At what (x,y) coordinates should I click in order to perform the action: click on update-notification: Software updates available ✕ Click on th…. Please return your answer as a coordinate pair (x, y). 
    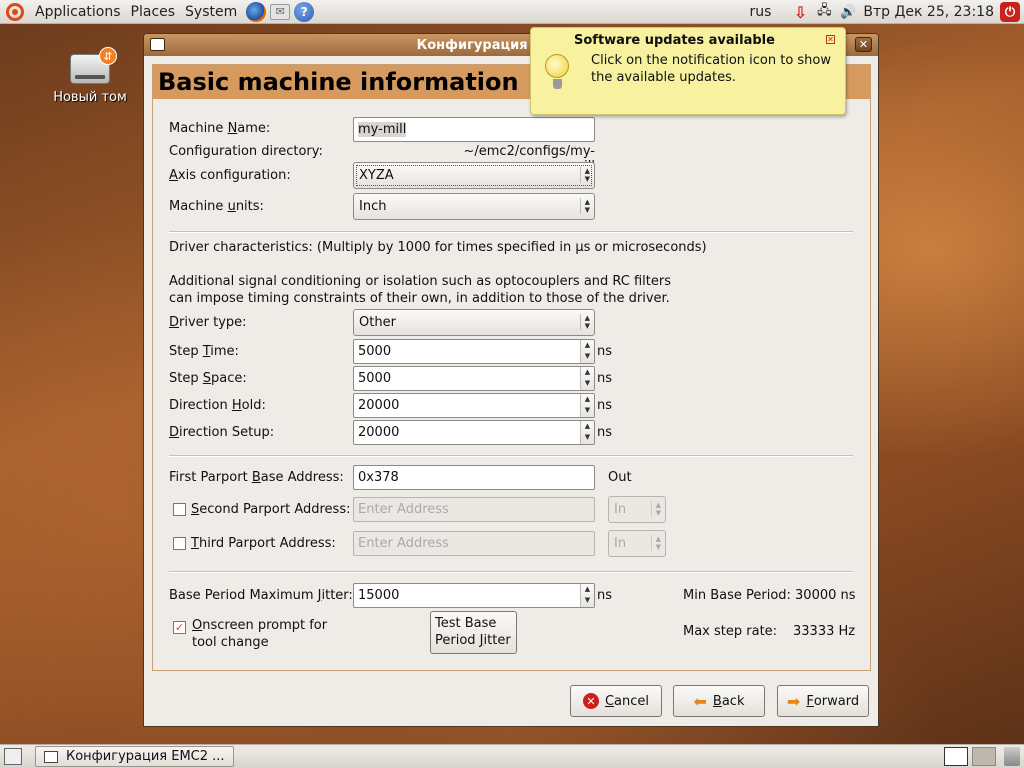
    Looking at the image, I should click on (688, 71).